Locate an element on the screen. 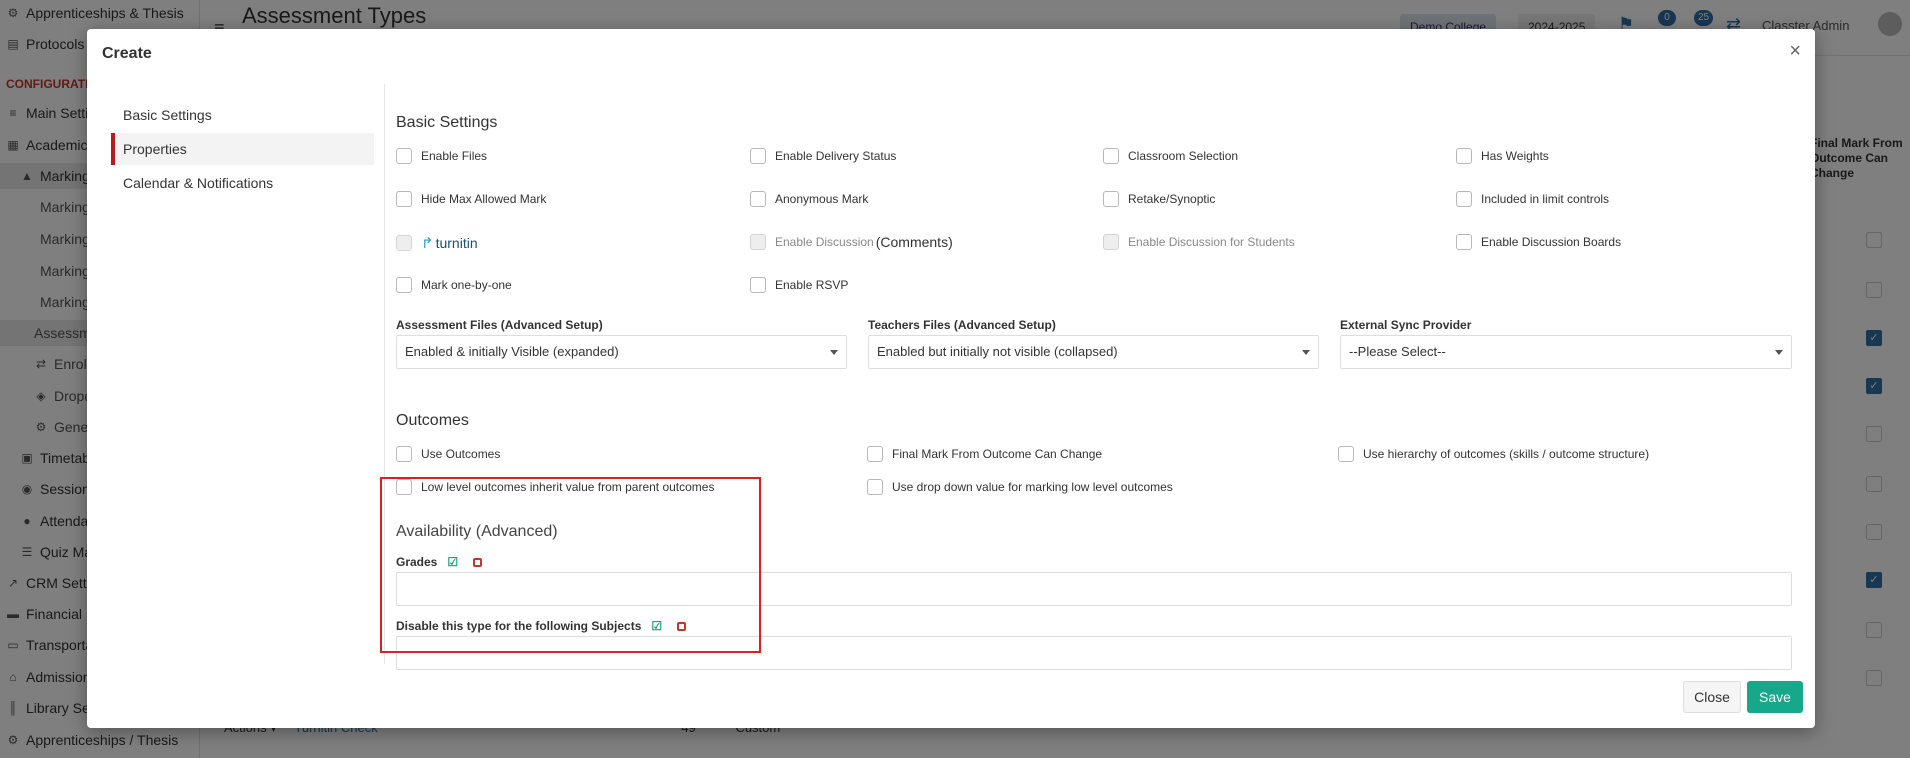  grades-label: Grades ☑ is located at coordinates (439, 562).